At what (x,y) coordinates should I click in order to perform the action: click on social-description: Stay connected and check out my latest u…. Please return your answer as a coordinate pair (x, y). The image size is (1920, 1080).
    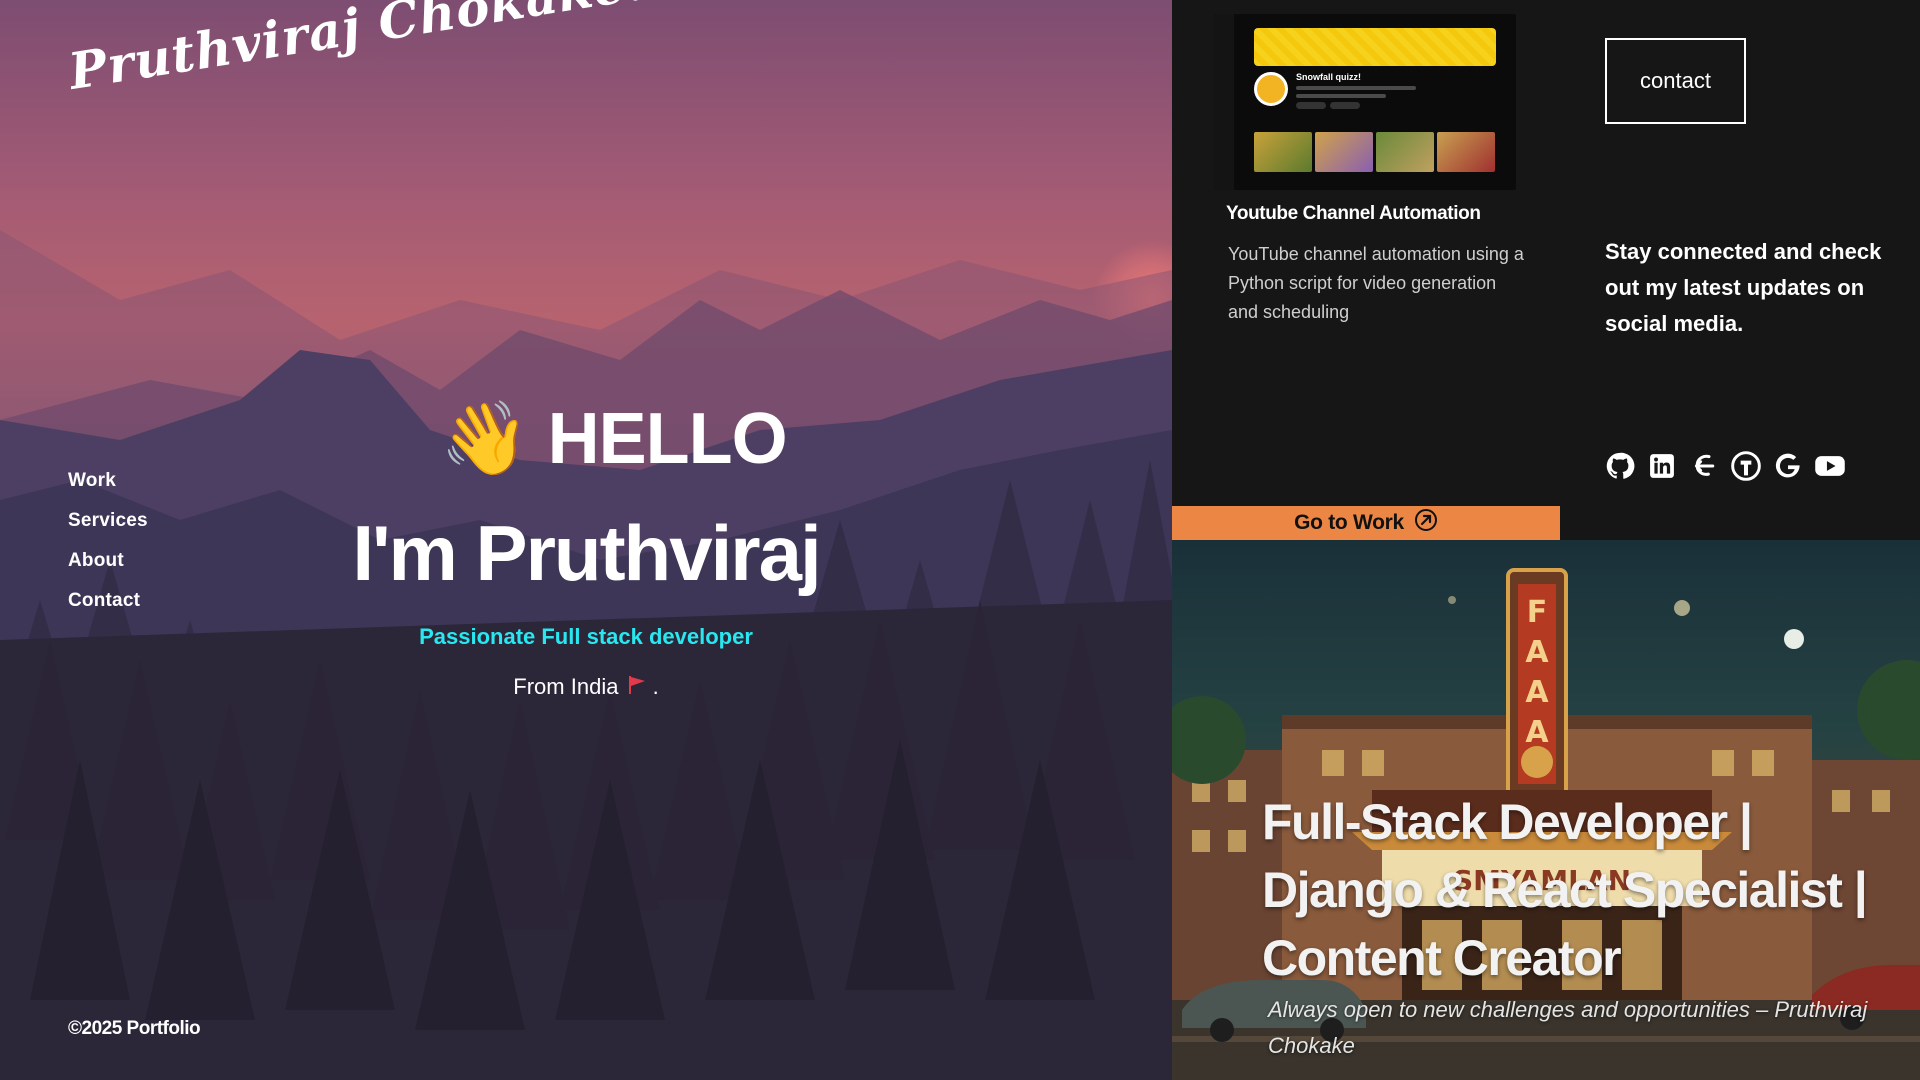
    Looking at the image, I should click on (1743, 287).